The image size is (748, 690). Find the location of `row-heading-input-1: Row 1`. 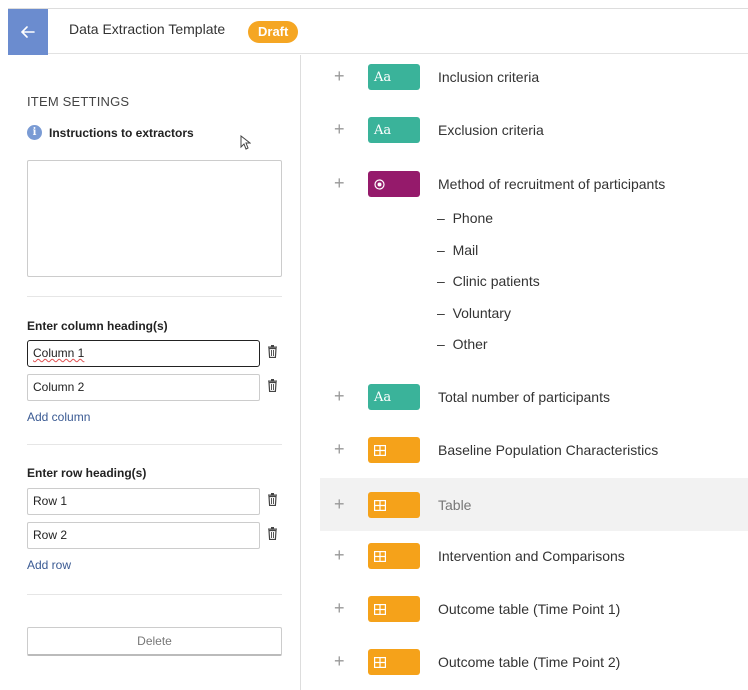

row-heading-input-1: Row 1 is located at coordinates (143, 501).